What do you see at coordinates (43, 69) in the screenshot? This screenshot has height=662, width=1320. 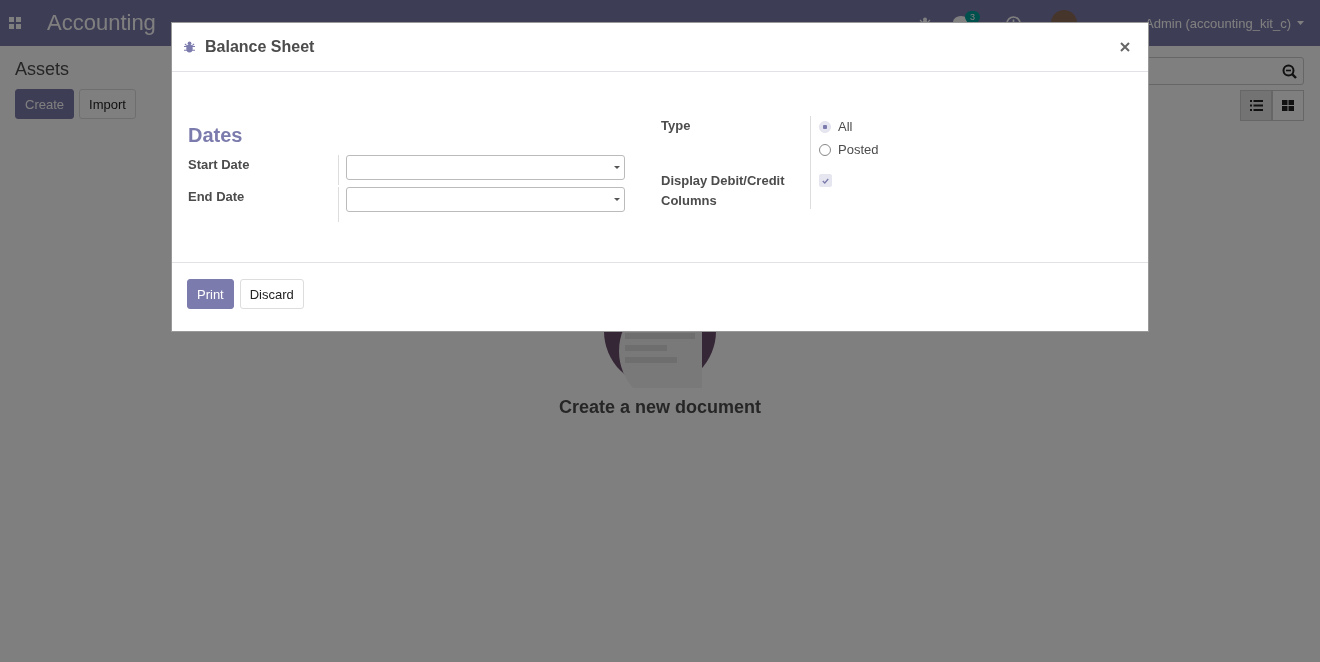 I see `page-title: Assets` at bounding box center [43, 69].